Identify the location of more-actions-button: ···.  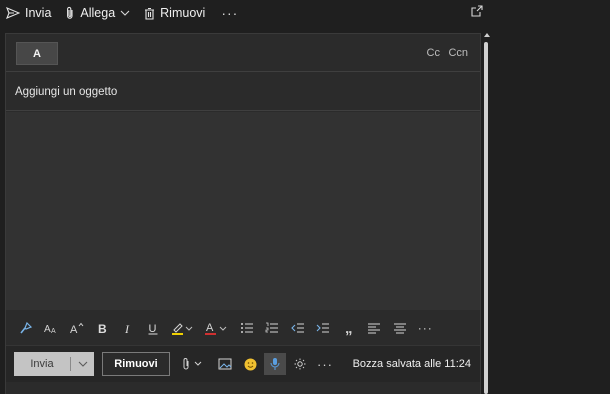
(325, 364).